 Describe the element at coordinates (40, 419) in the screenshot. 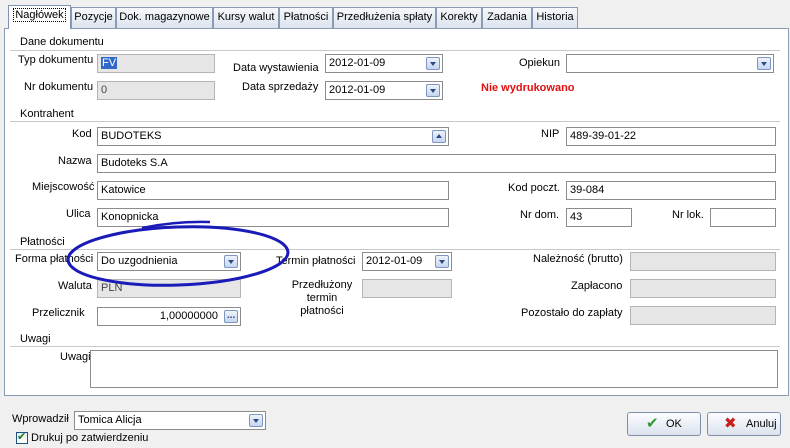

I see `label-entered-by: Wprowadził` at that location.